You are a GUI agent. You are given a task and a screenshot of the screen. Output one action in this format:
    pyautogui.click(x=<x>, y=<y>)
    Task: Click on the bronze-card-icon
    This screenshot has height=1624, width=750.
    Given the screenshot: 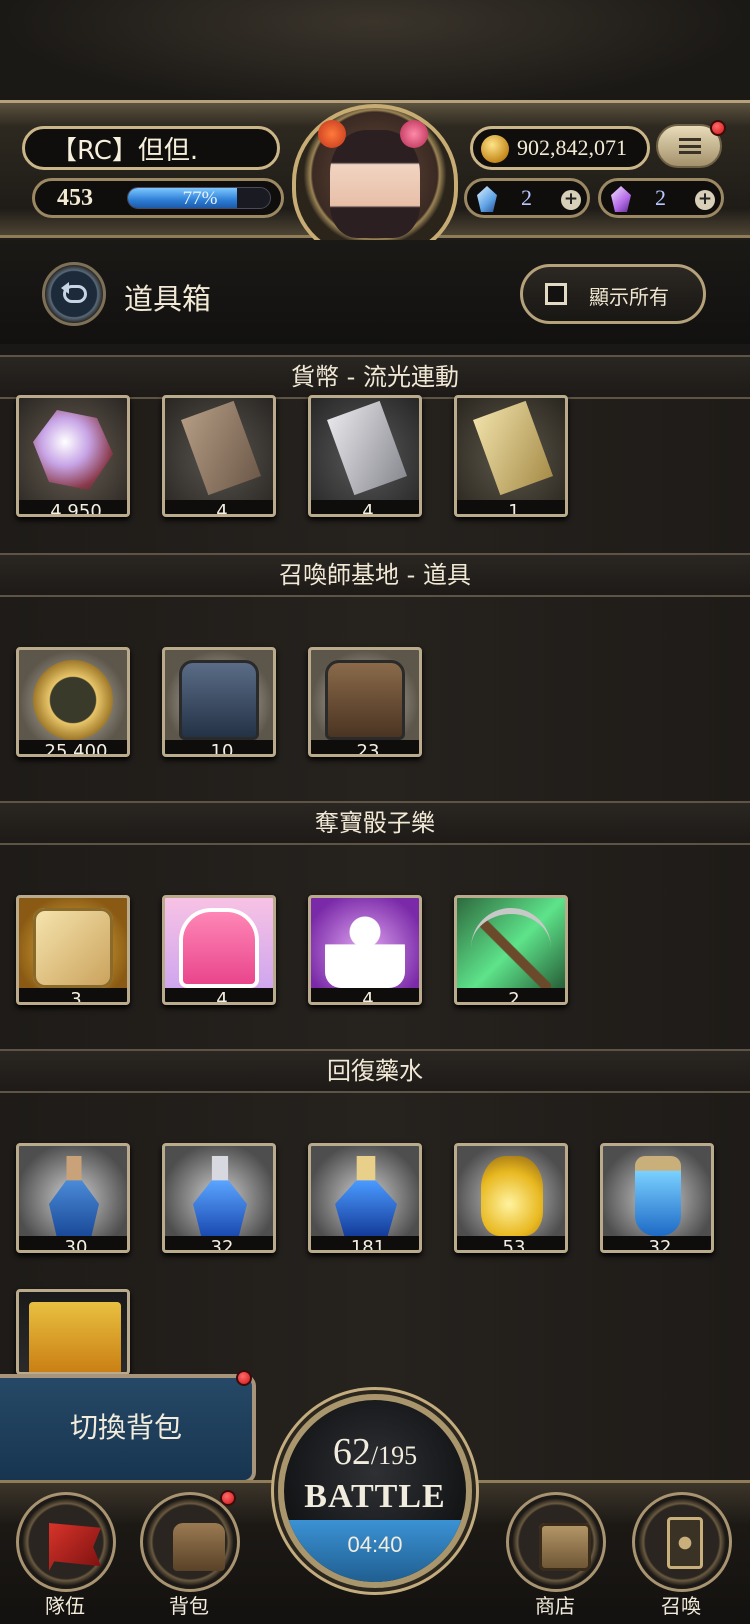 What is the action you would take?
    pyautogui.click(x=221, y=448)
    